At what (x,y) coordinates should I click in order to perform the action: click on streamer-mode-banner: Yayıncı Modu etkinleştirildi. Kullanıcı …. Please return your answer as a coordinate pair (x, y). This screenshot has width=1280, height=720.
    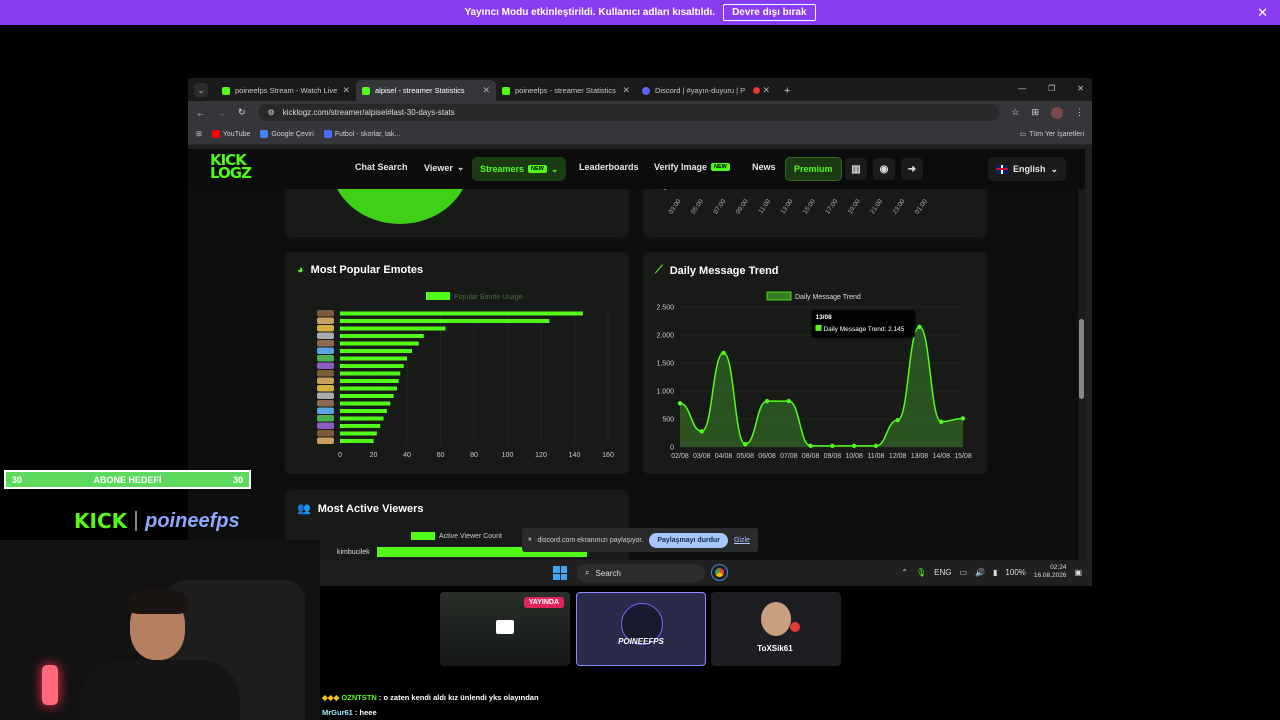
    Looking at the image, I should click on (640, 12).